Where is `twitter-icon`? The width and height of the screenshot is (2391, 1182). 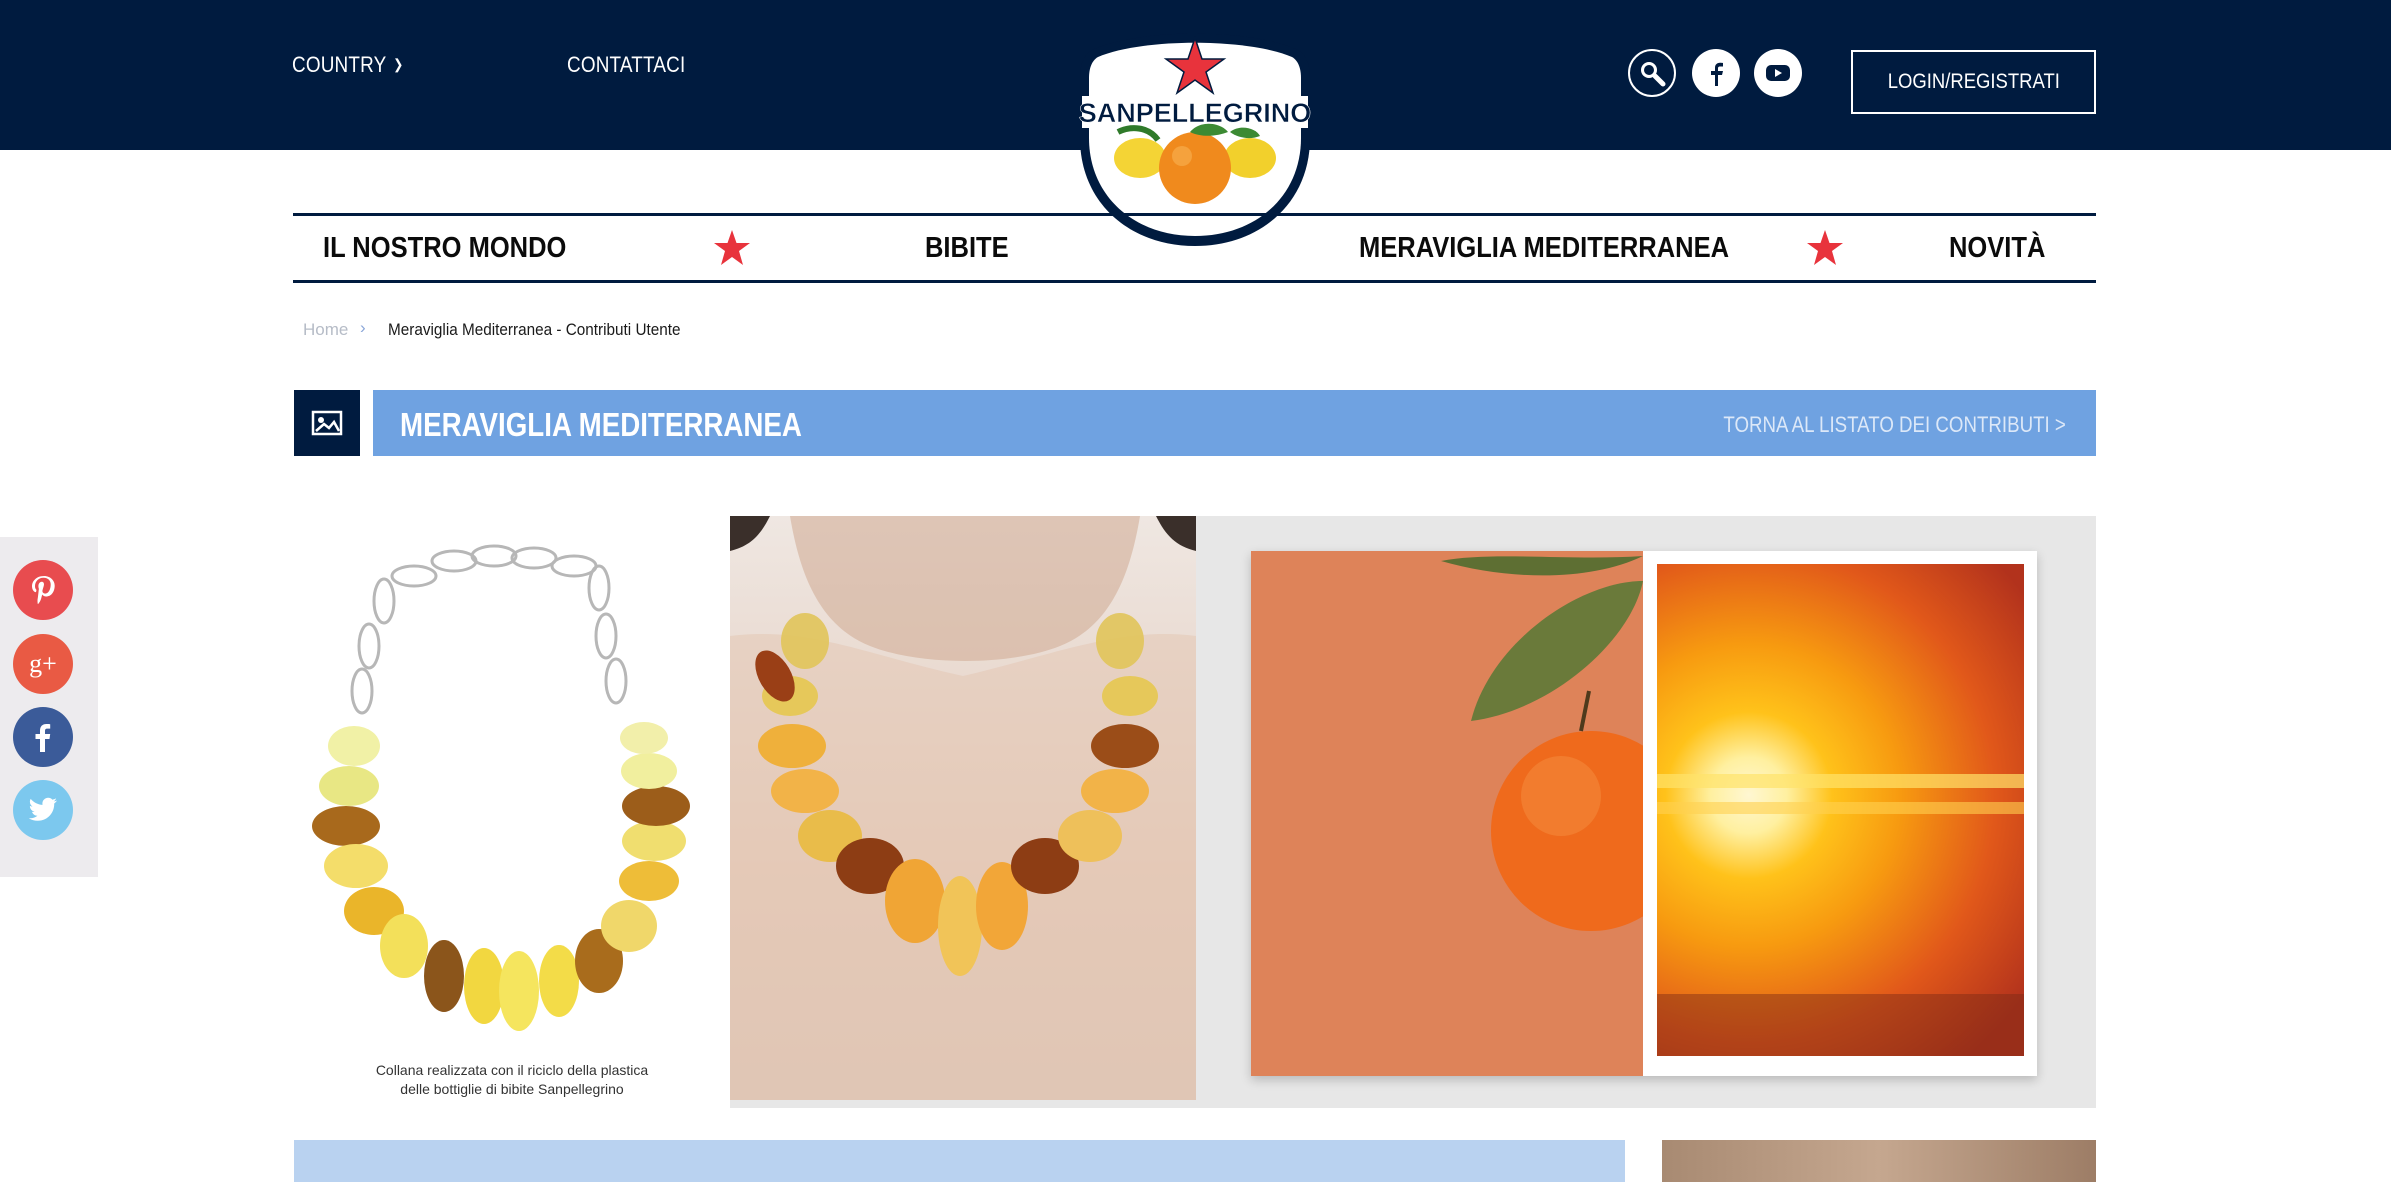 twitter-icon is located at coordinates (42, 809).